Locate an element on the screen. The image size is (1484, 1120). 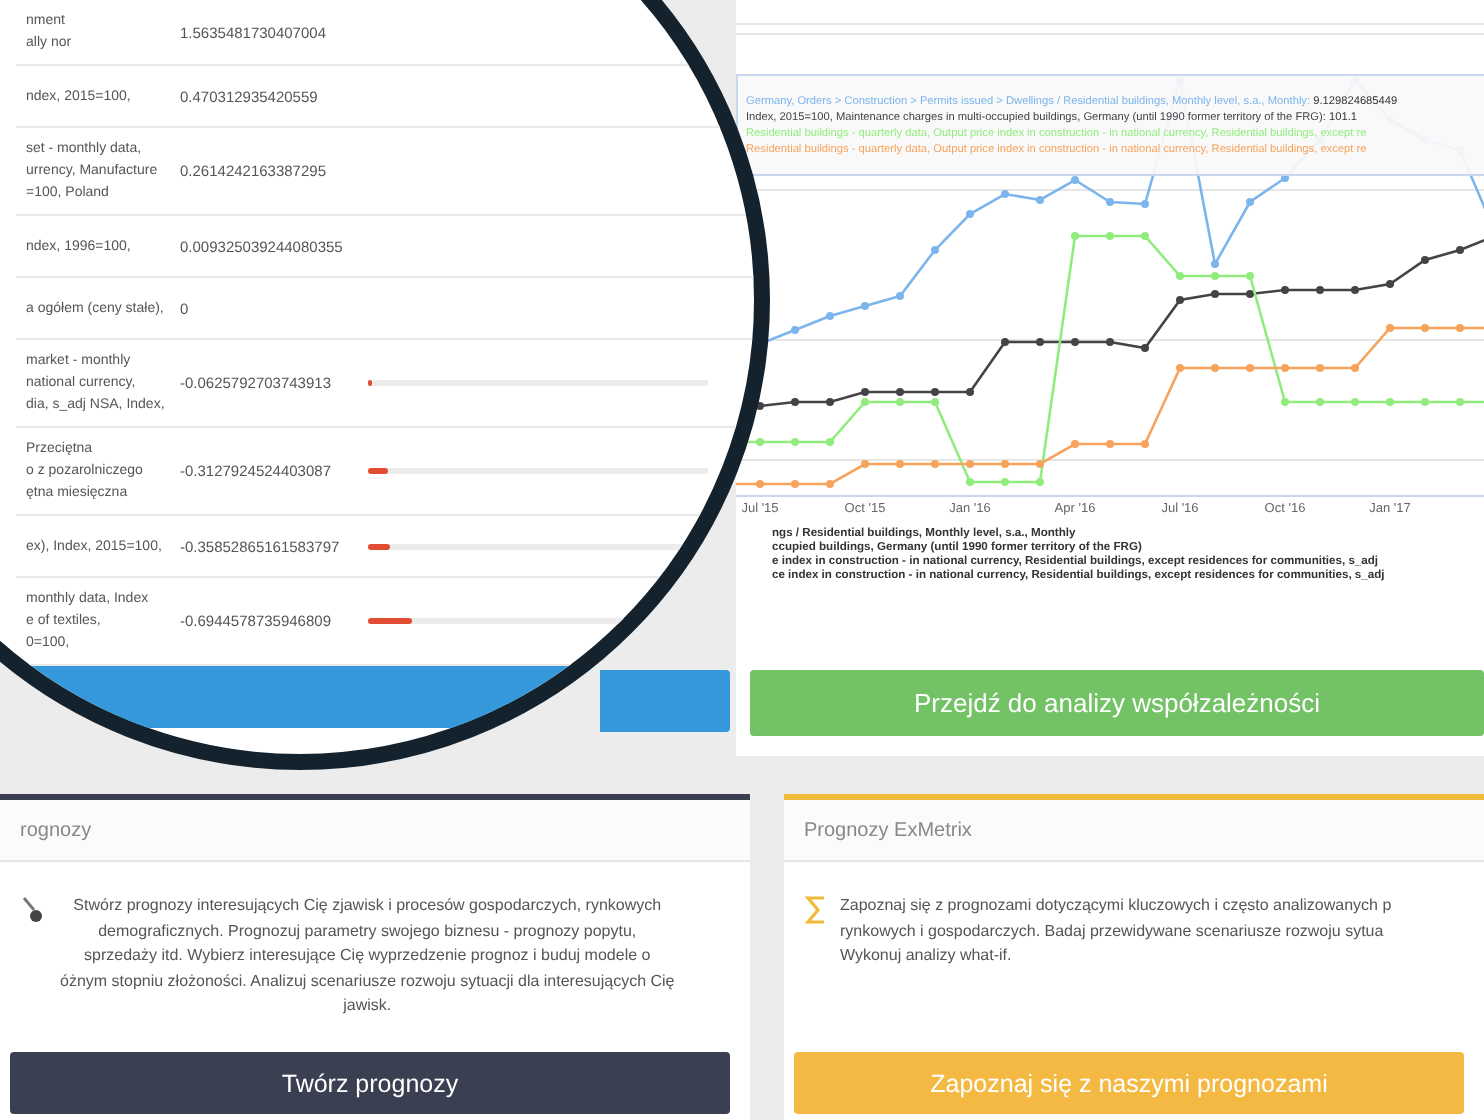
sigma-icon is located at coordinates (816, 910).